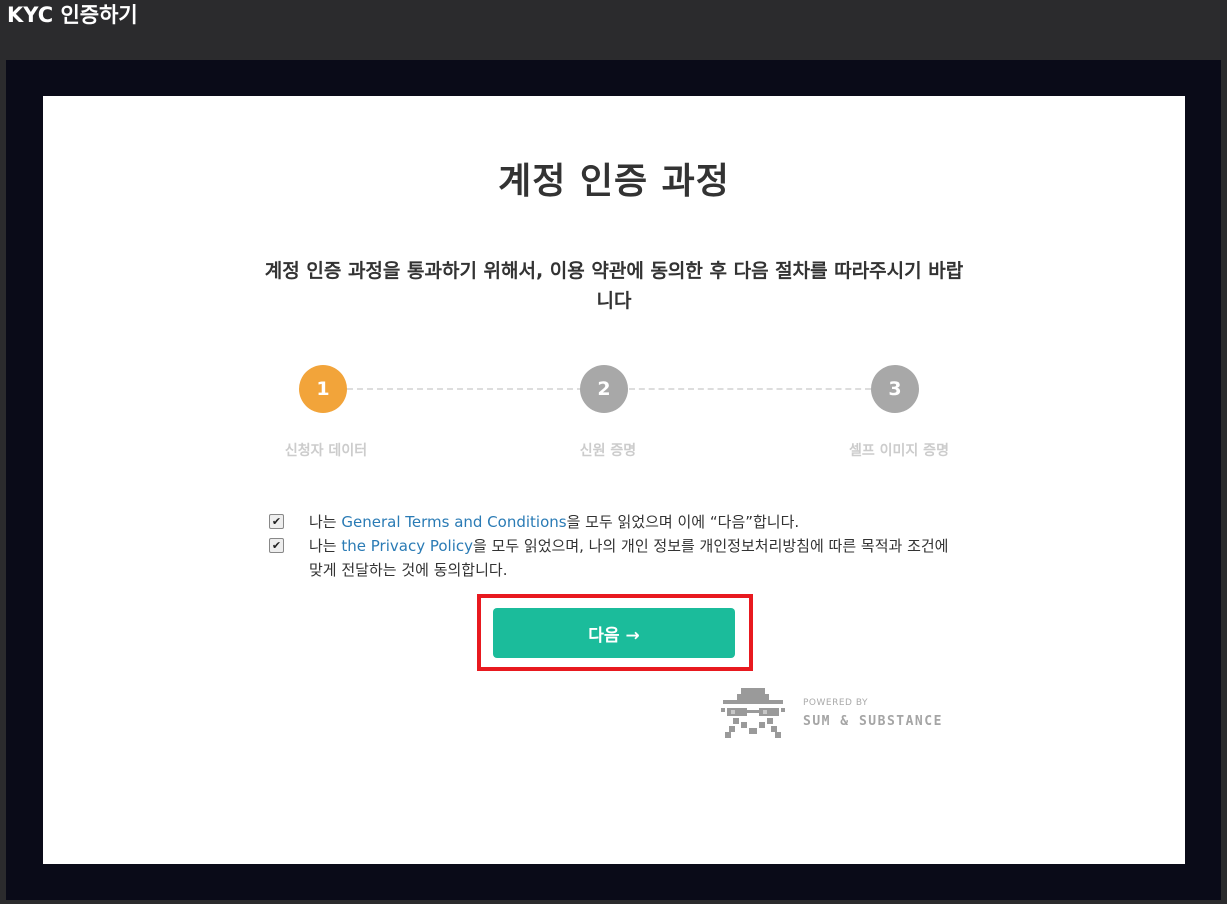 The width and height of the screenshot is (1227, 904). What do you see at coordinates (604, 389) in the screenshot?
I see `step-2-circle: 2` at bounding box center [604, 389].